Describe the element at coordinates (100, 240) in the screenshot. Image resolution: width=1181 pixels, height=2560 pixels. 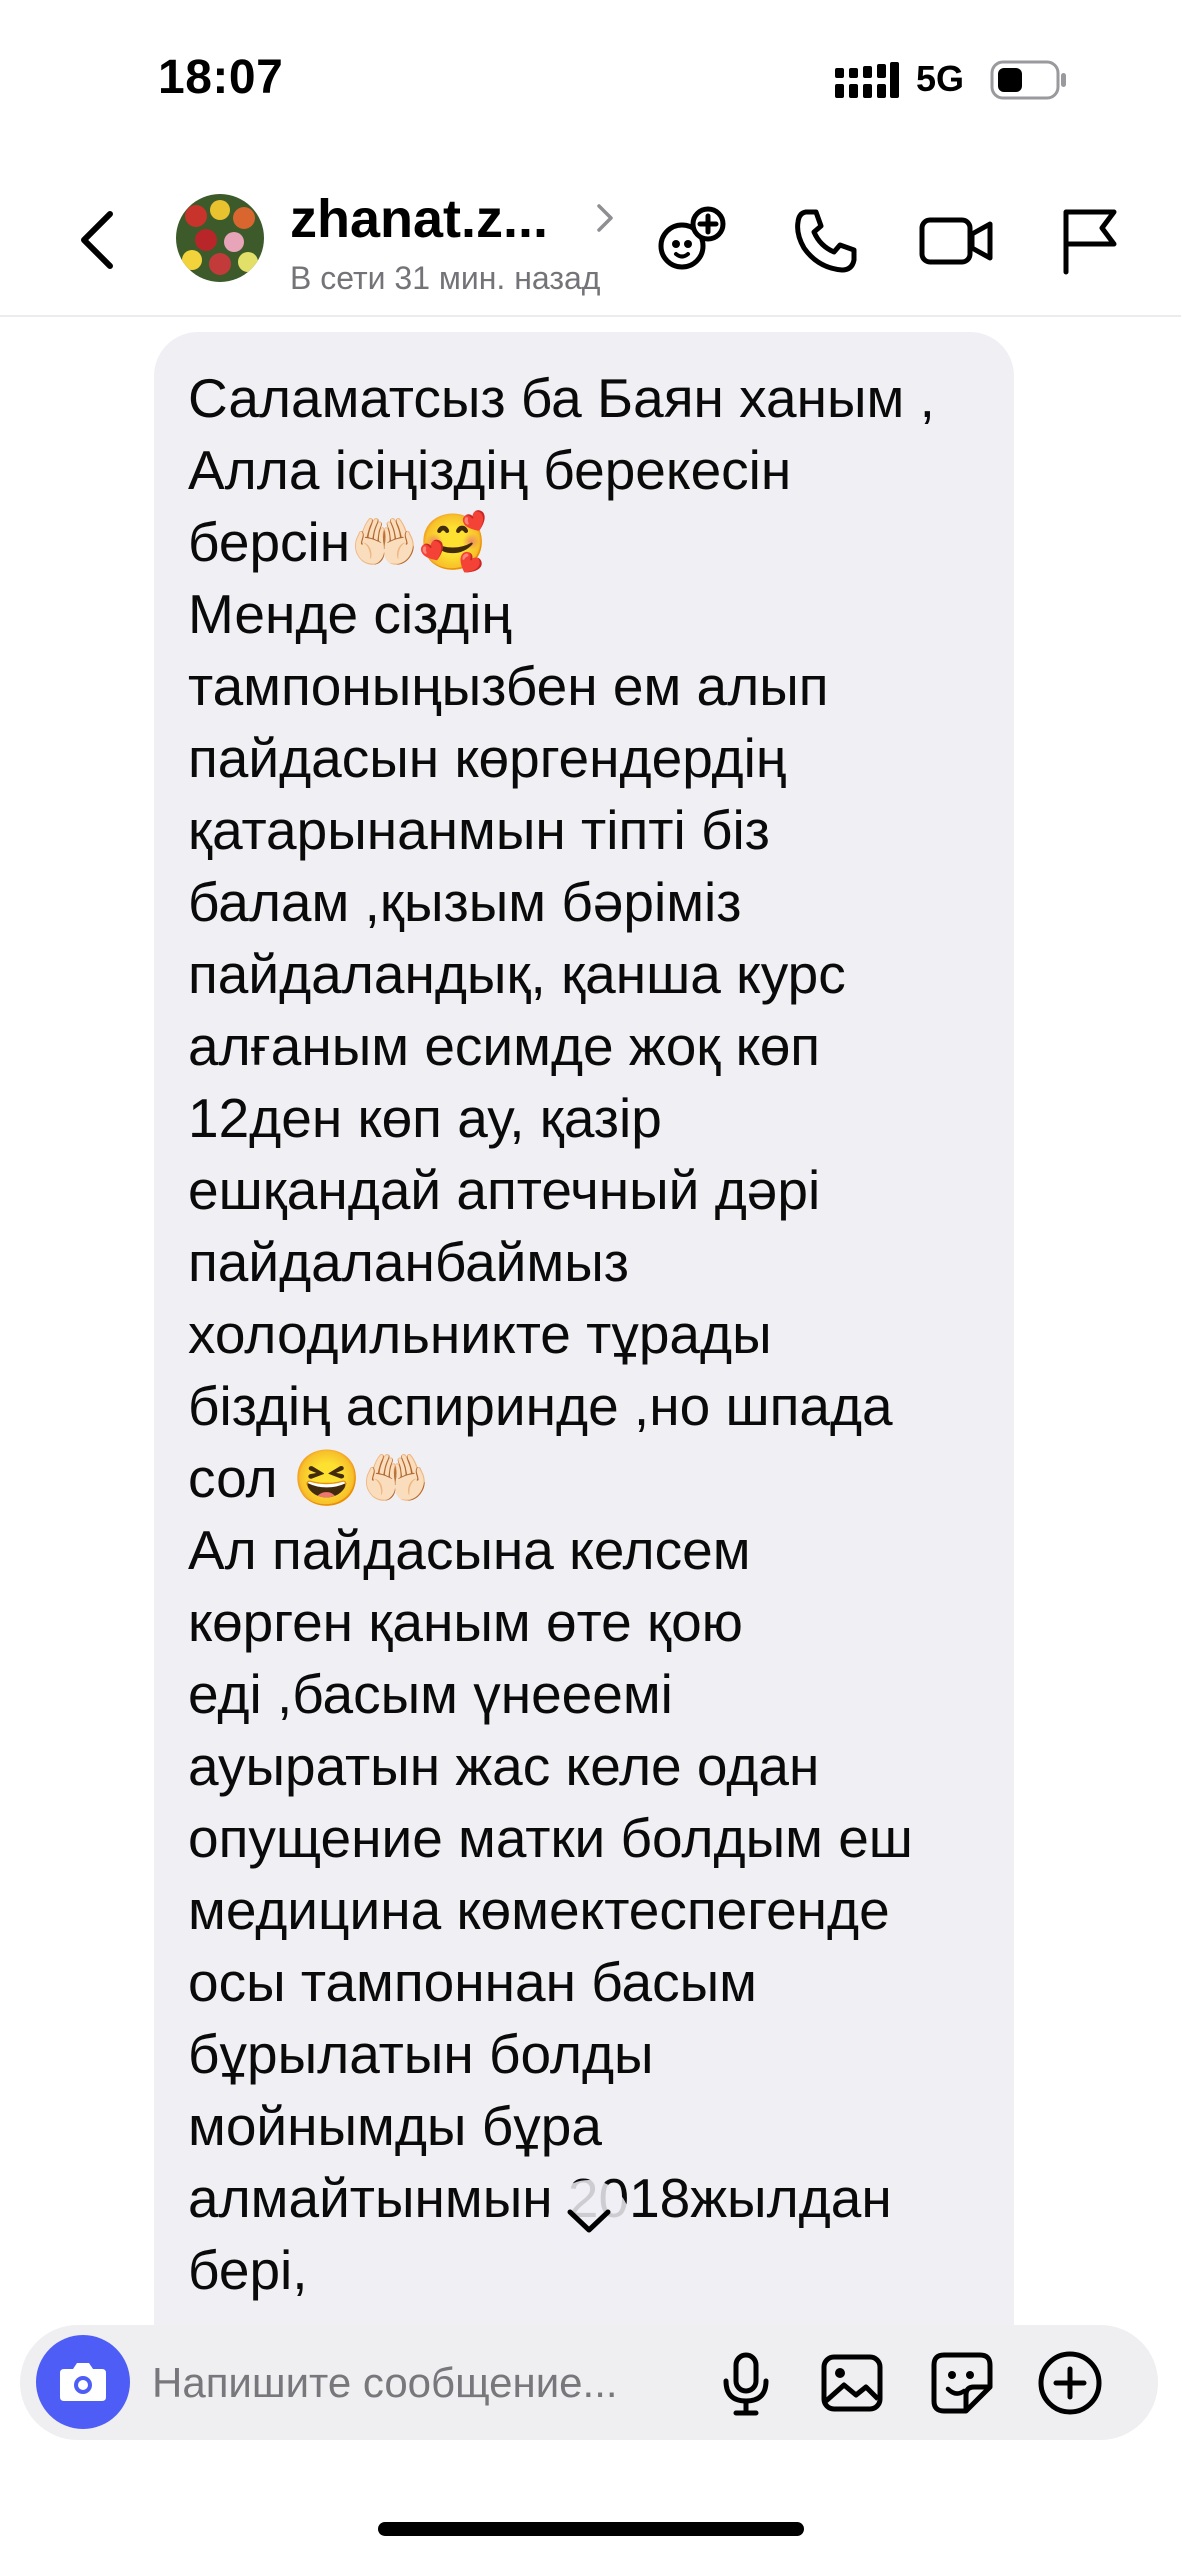
I see `back-icon` at that location.